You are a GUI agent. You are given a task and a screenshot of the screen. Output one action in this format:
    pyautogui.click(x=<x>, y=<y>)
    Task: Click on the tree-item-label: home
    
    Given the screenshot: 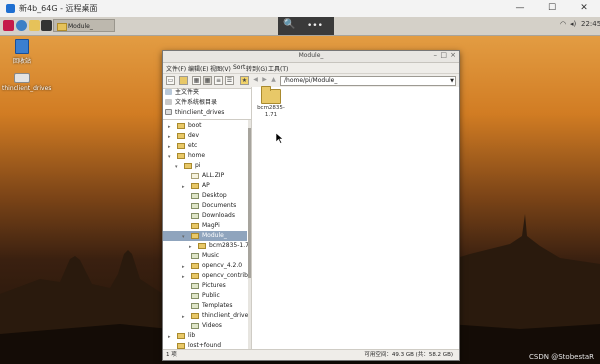 What is the action you would take?
    pyautogui.click(x=197, y=155)
    